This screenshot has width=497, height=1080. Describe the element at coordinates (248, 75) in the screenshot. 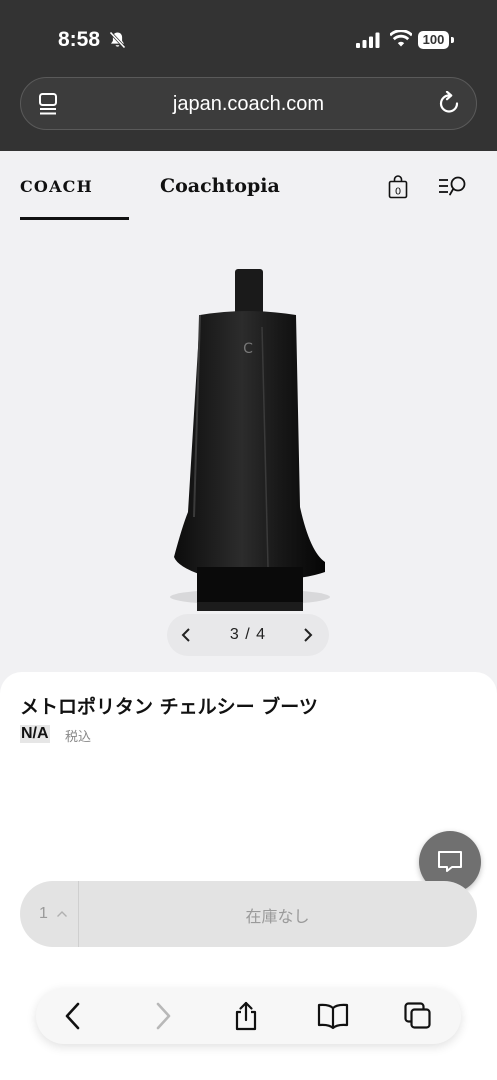

I see `browser-chrome: 8:58 100 japan.coach.com` at that location.